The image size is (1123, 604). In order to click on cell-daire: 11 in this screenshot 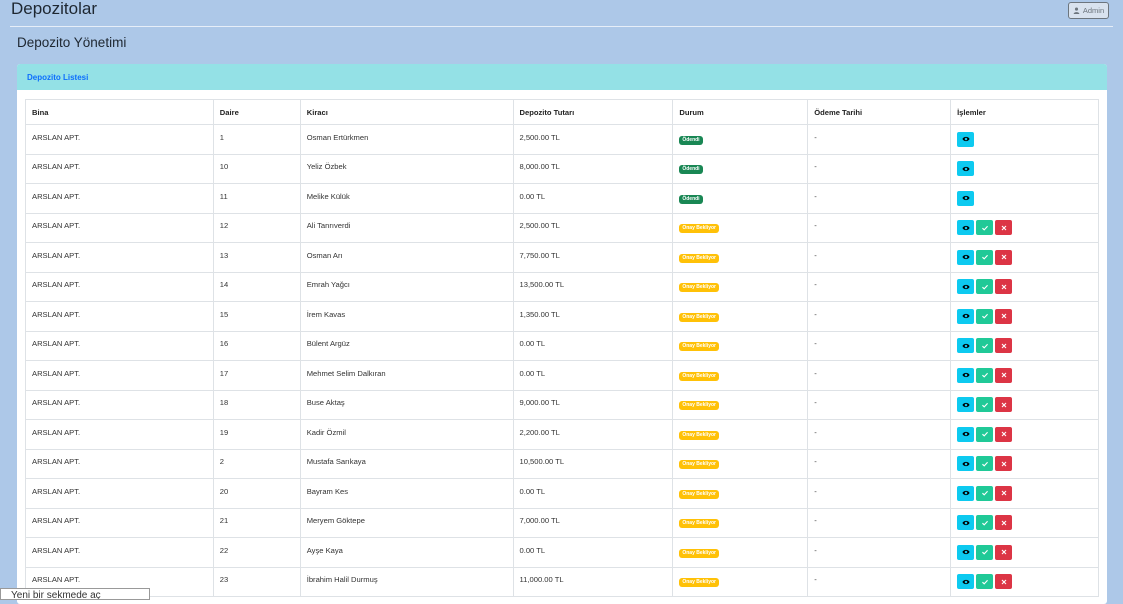, I will do `click(256, 198)`.